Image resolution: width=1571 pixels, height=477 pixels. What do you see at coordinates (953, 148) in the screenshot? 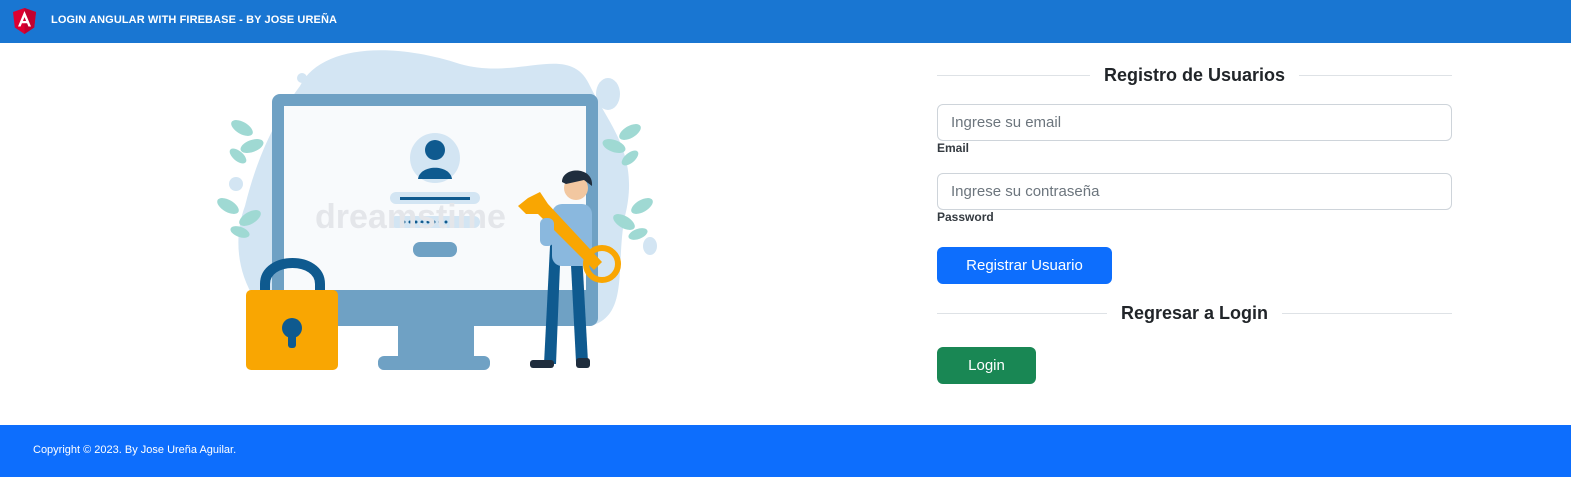
I see `email-label: Email` at bounding box center [953, 148].